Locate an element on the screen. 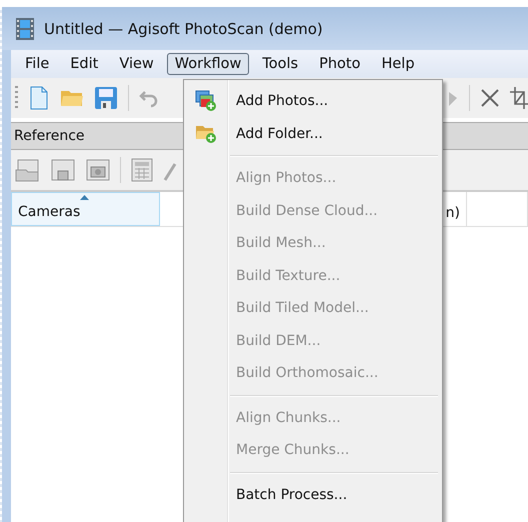 Image resolution: width=528 pixels, height=522 pixels. add-photos-icon is located at coordinates (206, 101).